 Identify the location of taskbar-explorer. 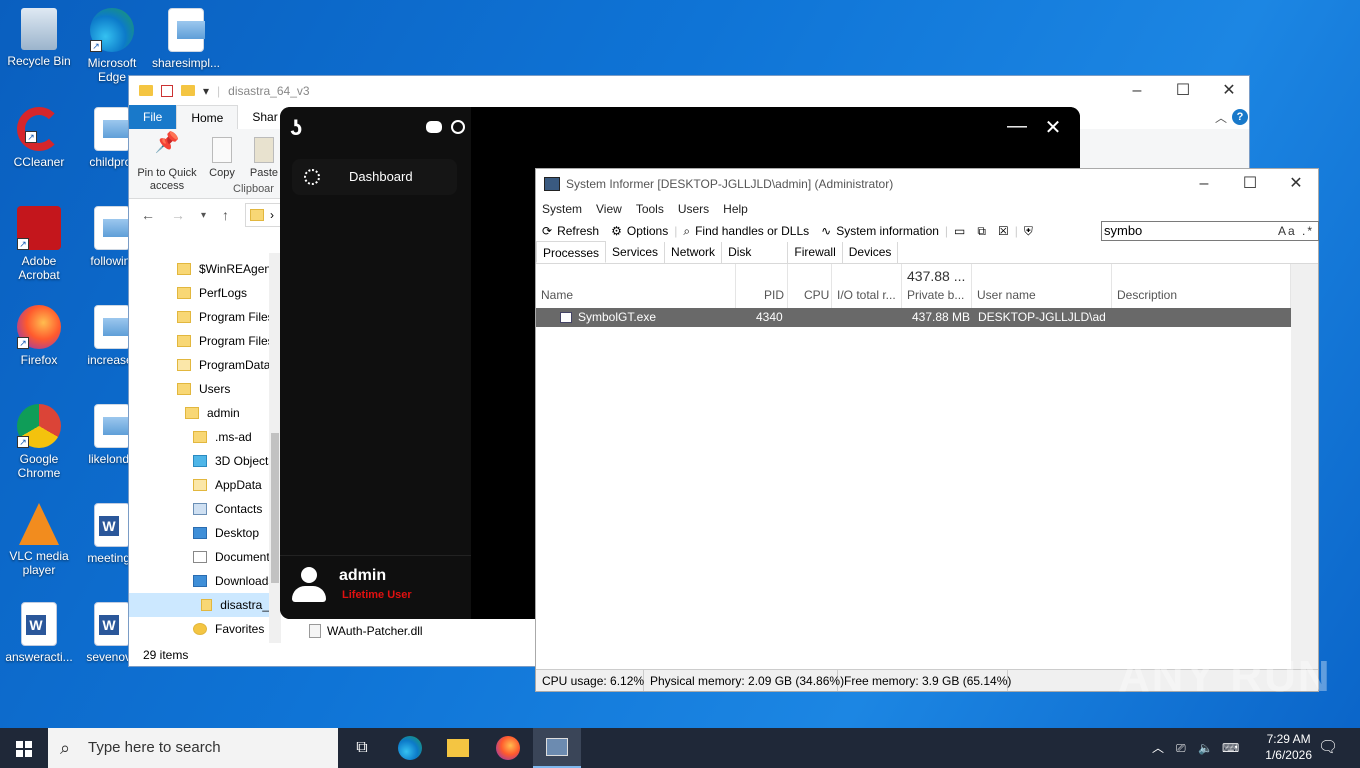
(458, 748).